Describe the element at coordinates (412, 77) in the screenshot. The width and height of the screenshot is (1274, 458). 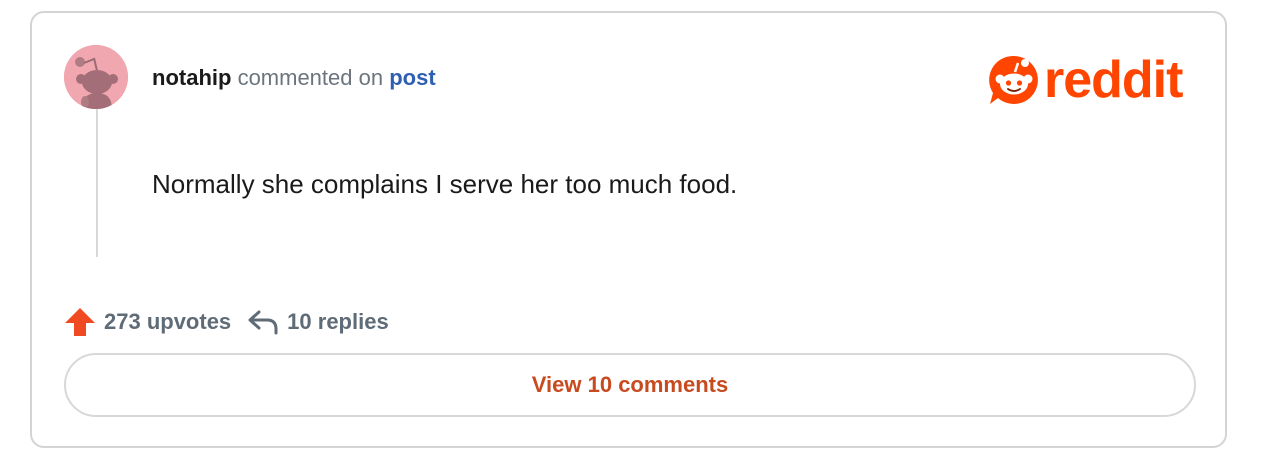
I see `post-link: post` at that location.